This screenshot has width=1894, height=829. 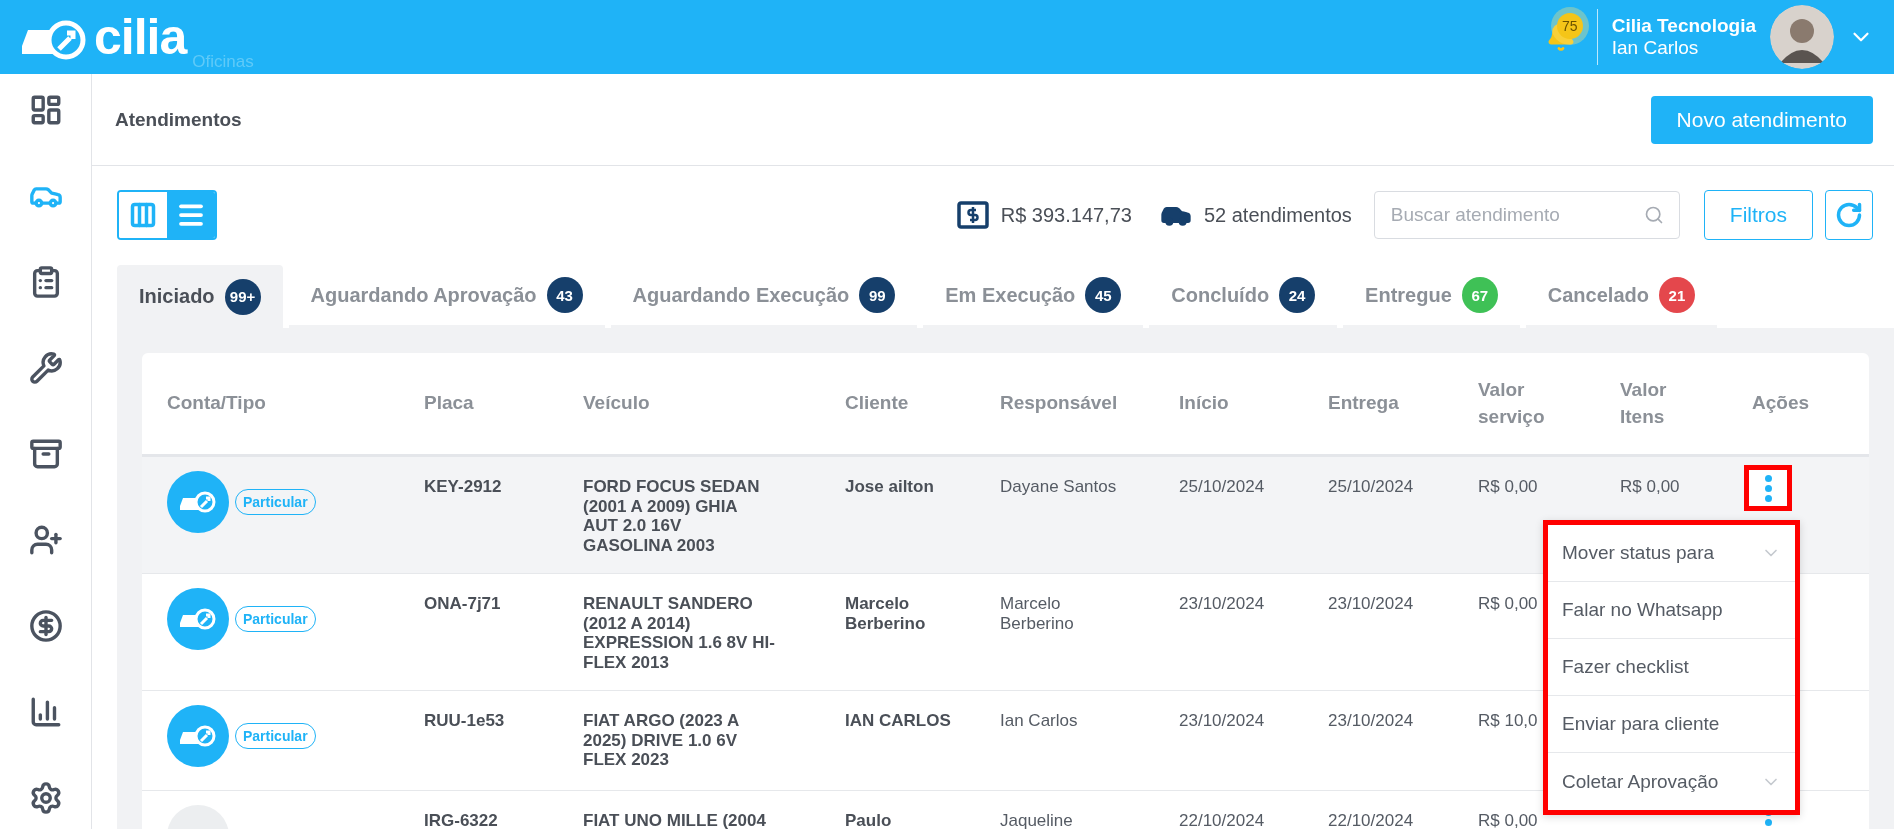 I want to click on column-header: Entrega, so click(x=1364, y=403).